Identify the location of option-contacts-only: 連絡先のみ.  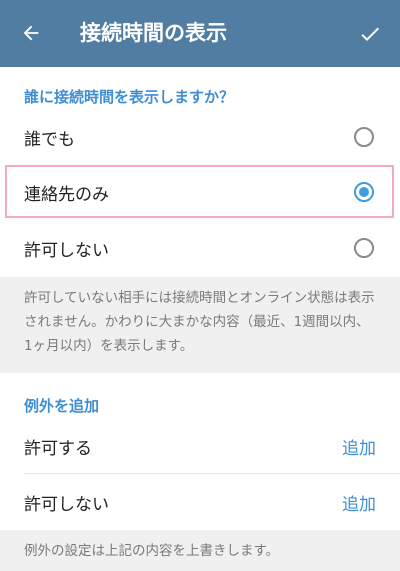
(200, 192).